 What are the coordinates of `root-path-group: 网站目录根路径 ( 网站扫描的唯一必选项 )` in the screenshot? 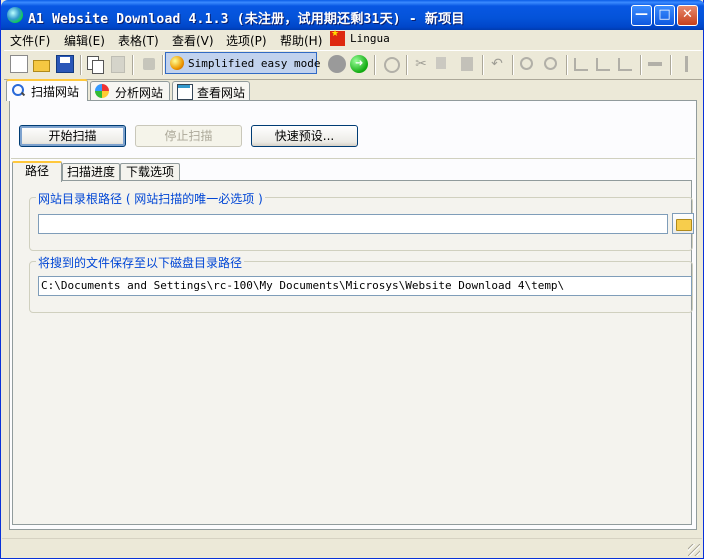 It's located at (361, 220).